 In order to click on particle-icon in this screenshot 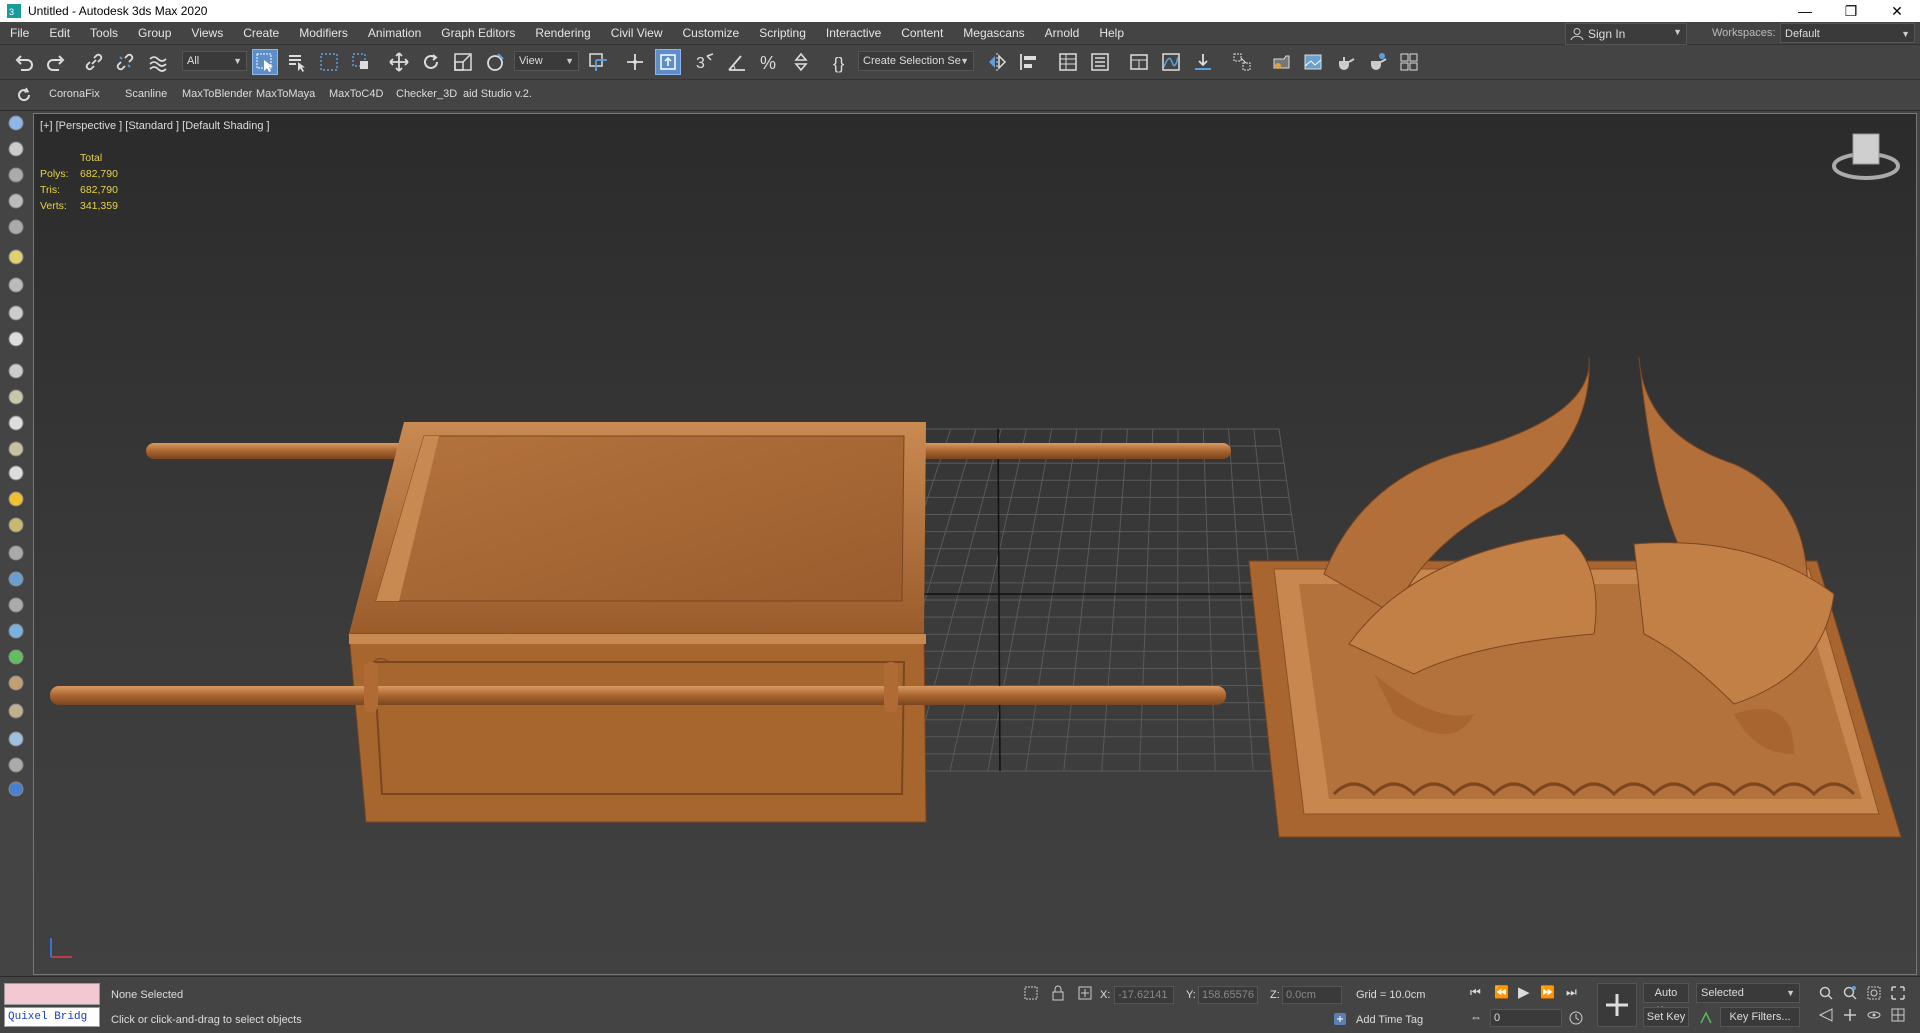, I will do `click(16, 579)`.